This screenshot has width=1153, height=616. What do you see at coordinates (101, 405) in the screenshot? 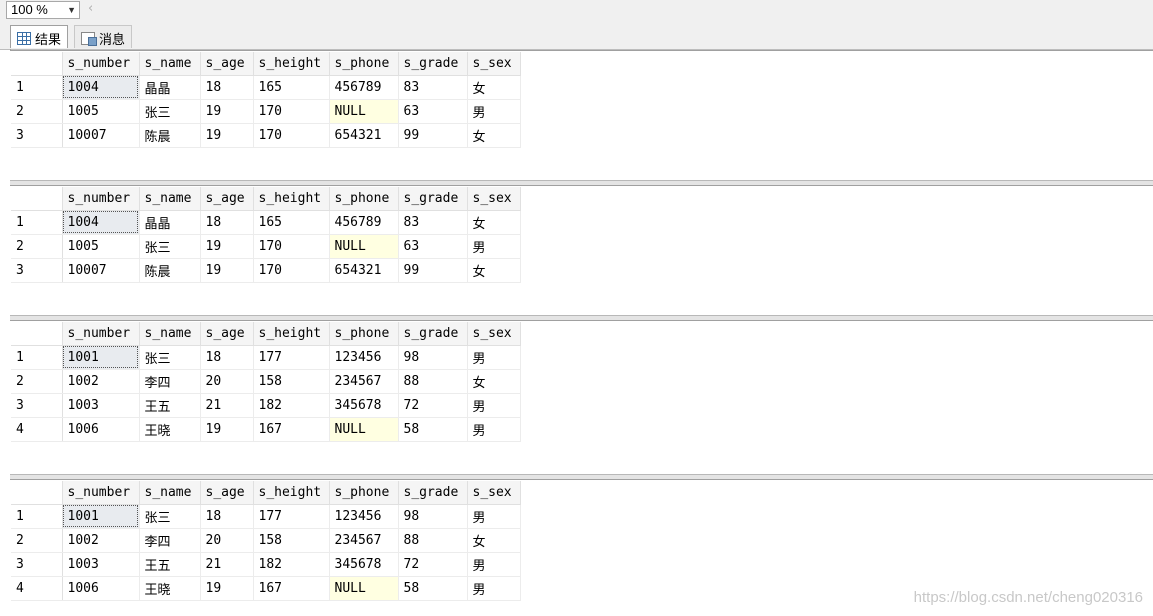
I see `cell-s-number: 1003` at bounding box center [101, 405].